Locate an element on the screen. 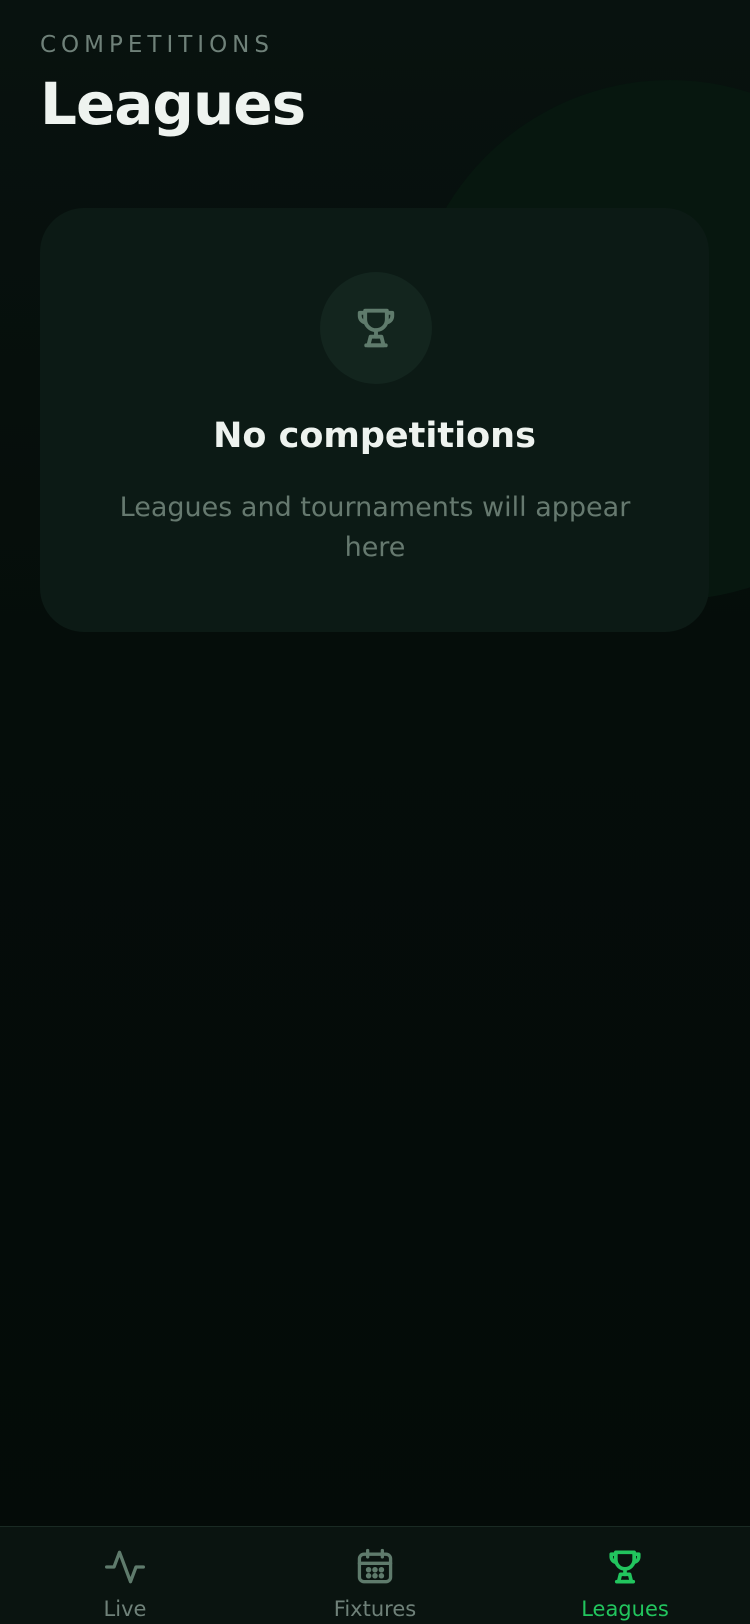  empty-state-title: No competitions is located at coordinates (374, 436).